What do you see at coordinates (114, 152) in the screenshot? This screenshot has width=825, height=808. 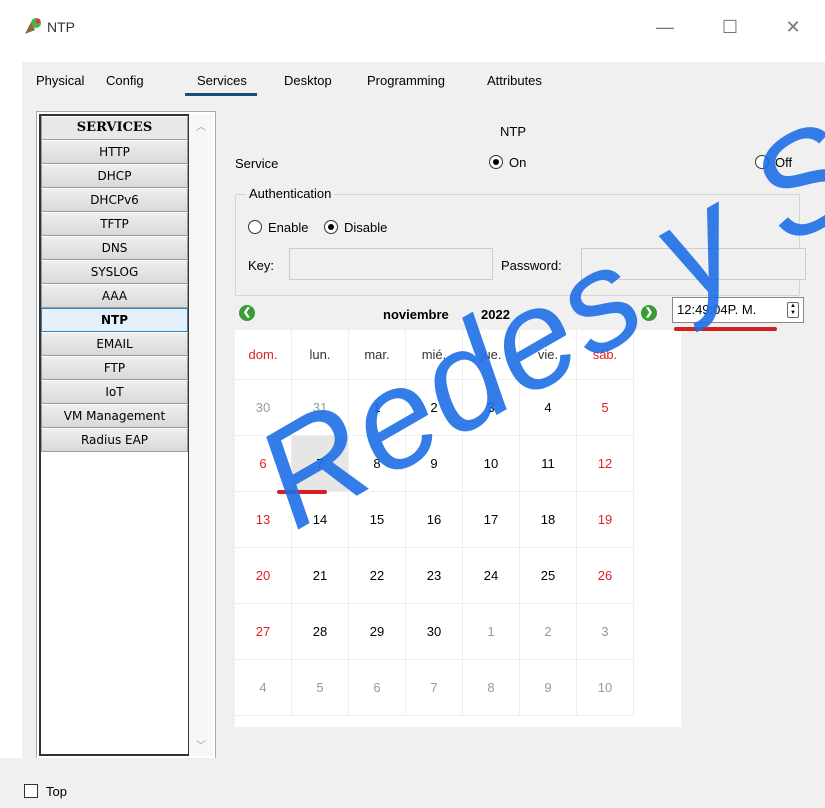 I see `service-item-http: HTTP` at bounding box center [114, 152].